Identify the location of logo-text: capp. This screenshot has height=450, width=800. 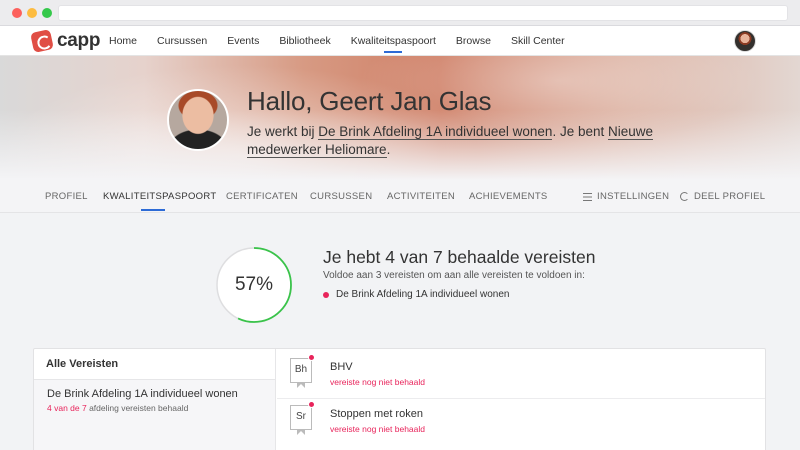
(79, 40).